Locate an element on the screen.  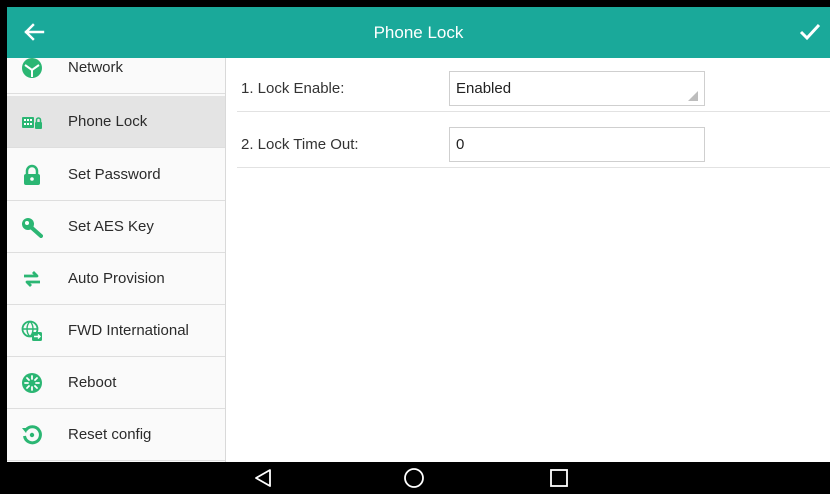
page-title: Phone Lock is located at coordinates (418, 32).